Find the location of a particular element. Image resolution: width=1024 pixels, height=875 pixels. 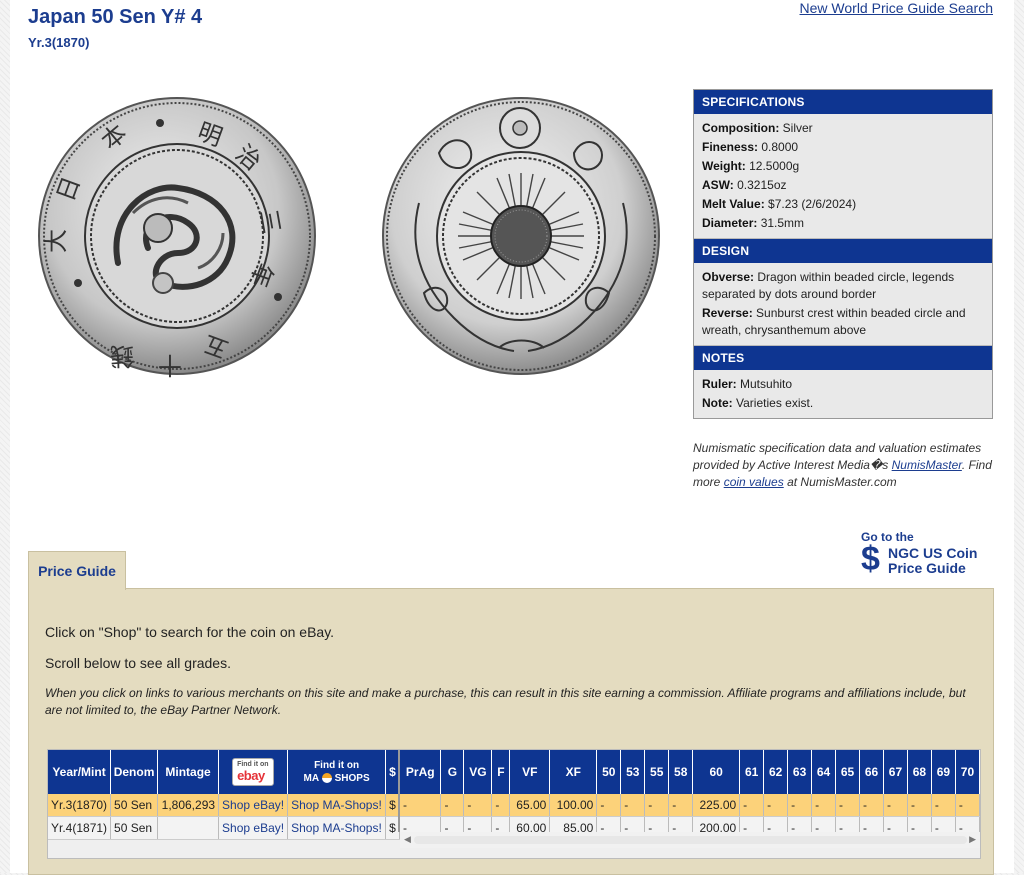

dollar-icon: $ is located at coordinates (870, 559).